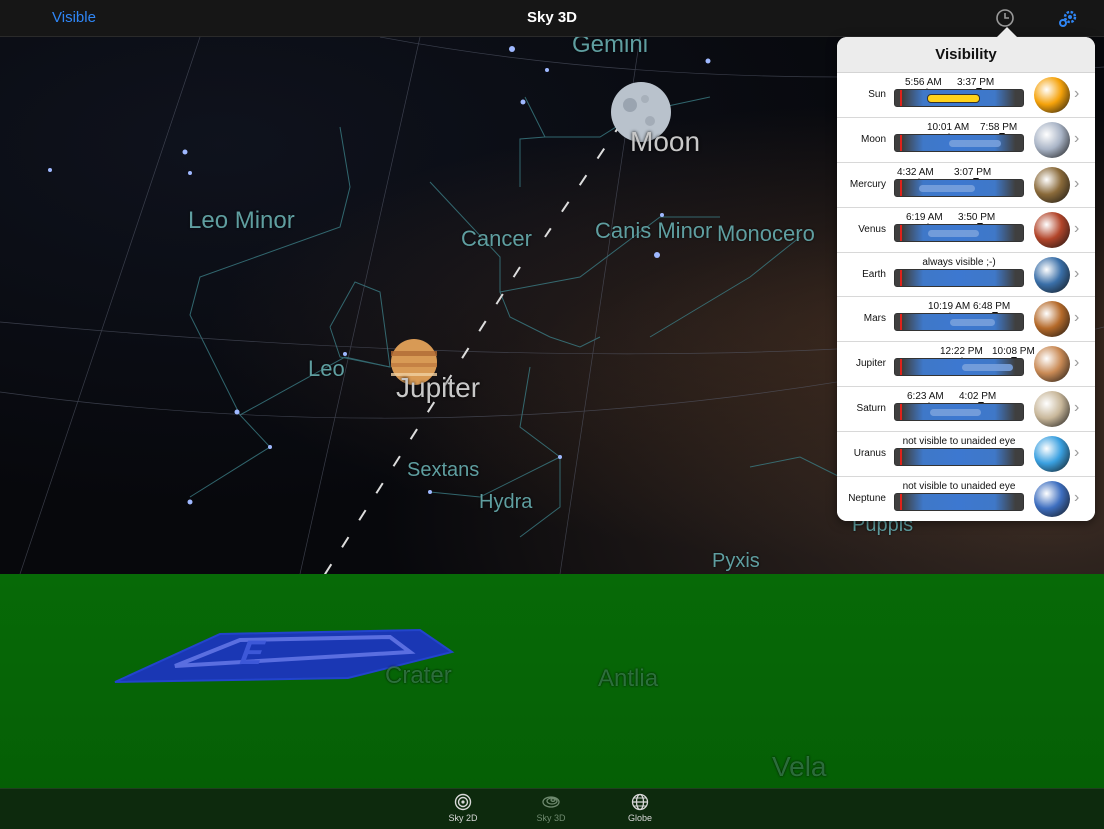 The image size is (1104, 829). I want to click on visibility-row-sun: Sun 5:56 AM 3:37 PM ›, so click(966, 95).